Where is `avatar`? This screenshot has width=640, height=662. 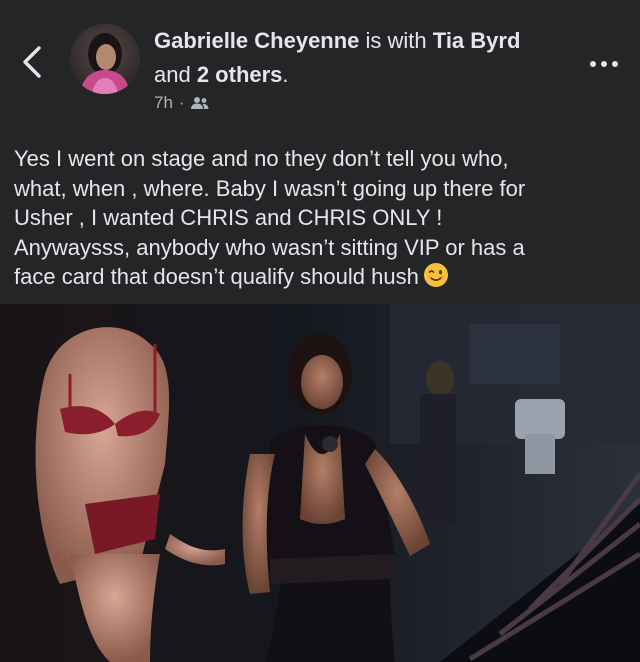
avatar is located at coordinates (105, 59).